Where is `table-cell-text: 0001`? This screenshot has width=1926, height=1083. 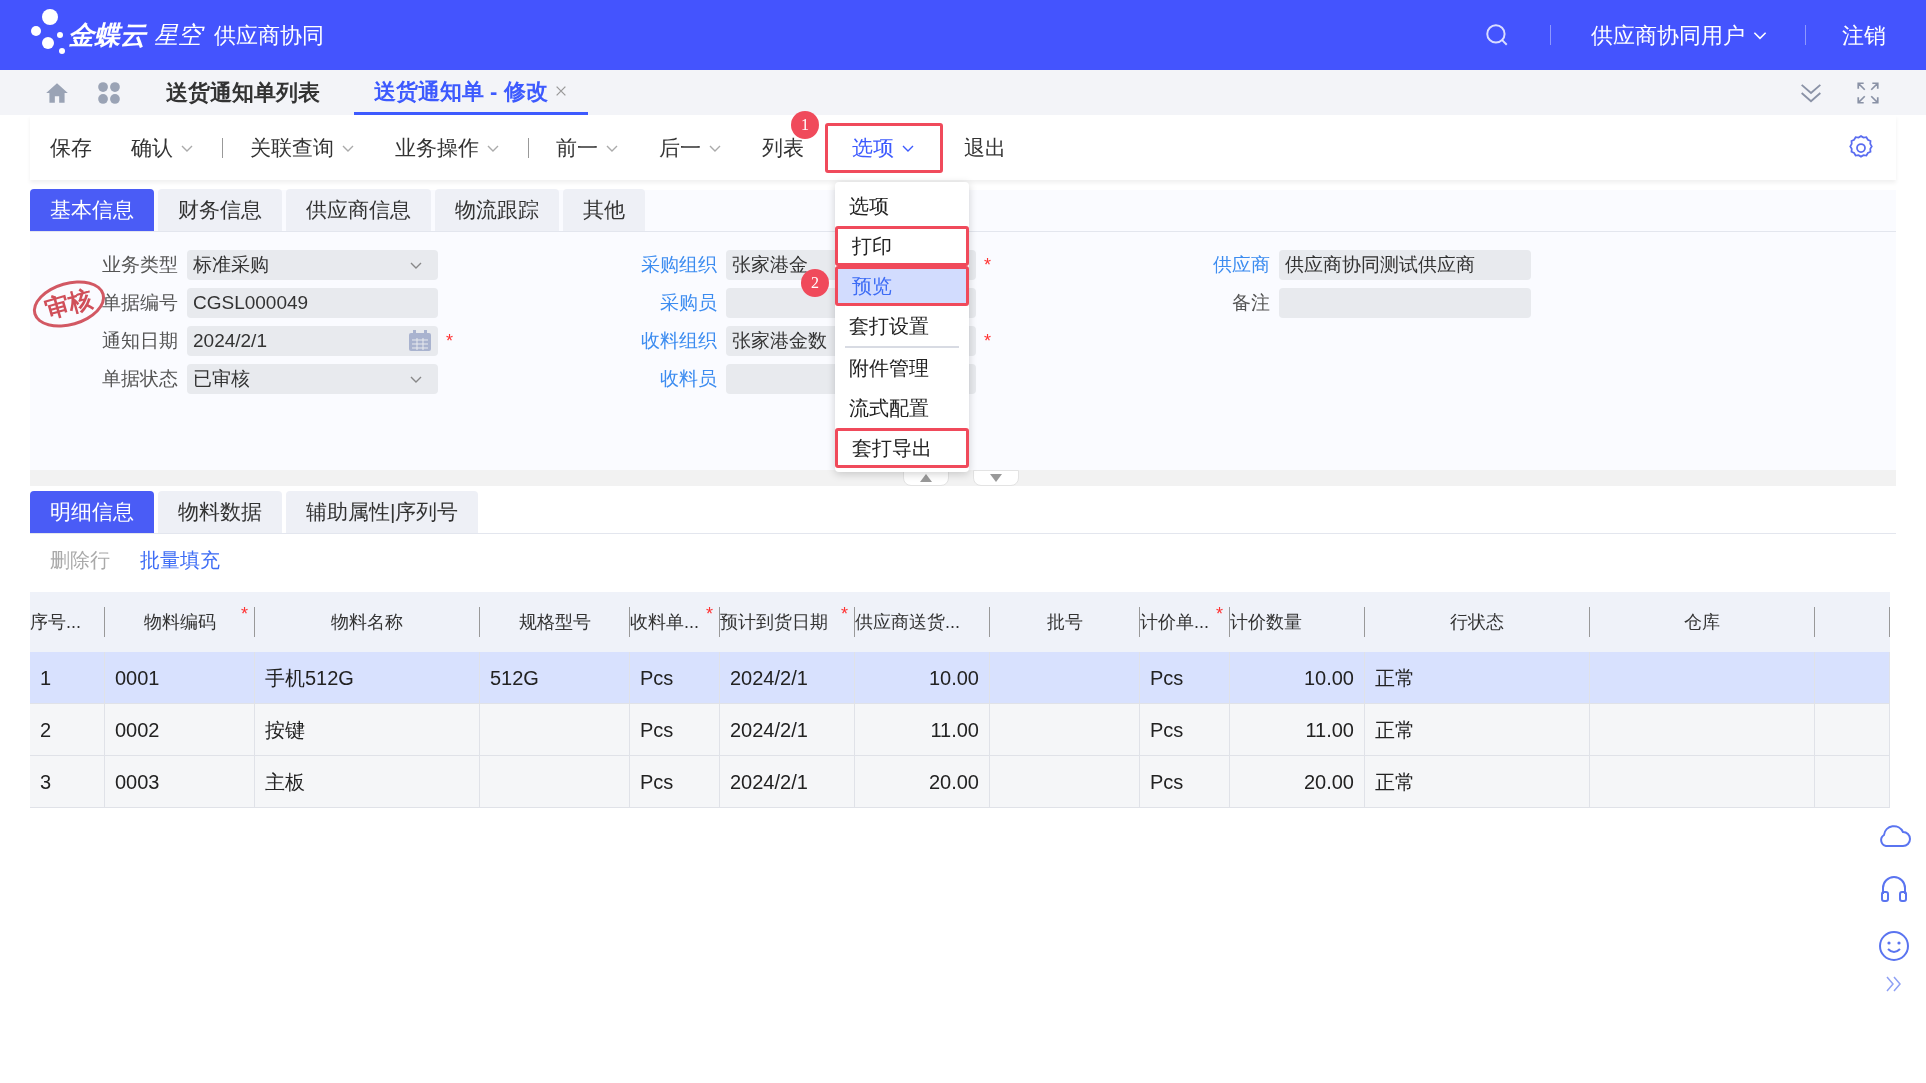
table-cell-text: 0001 is located at coordinates (137, 678).